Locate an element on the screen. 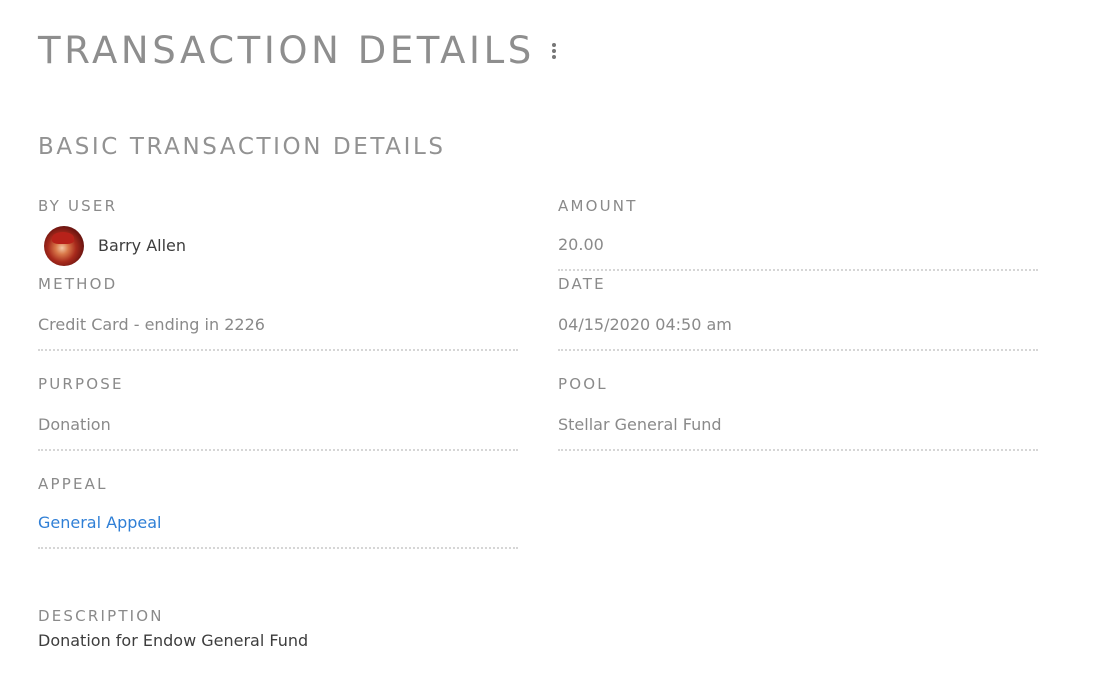 The height and width of the screenshot is (692, 1096). field-label-amount: AMOUNT is located at coordinates (598, 206).